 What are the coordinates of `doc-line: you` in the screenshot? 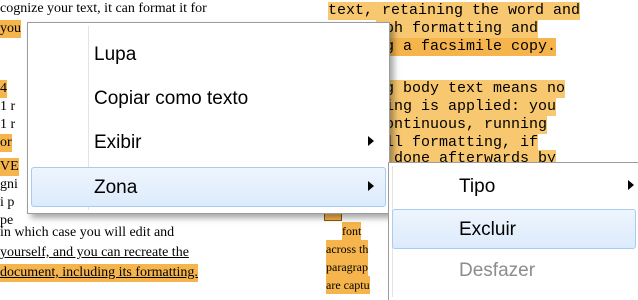 It's located at (10, 29).